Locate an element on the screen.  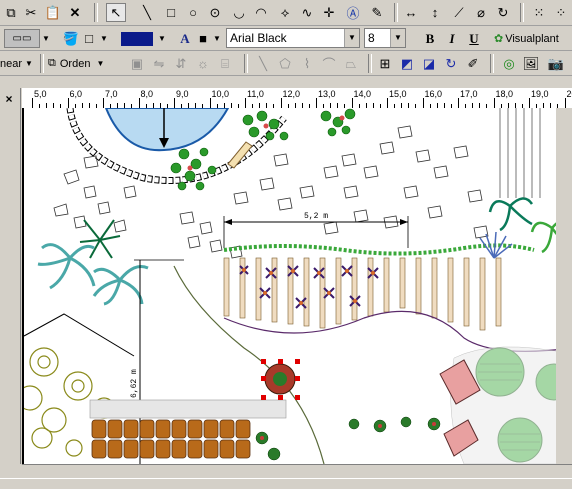
font-size-value: 8 is located at coordinates (371, 38).